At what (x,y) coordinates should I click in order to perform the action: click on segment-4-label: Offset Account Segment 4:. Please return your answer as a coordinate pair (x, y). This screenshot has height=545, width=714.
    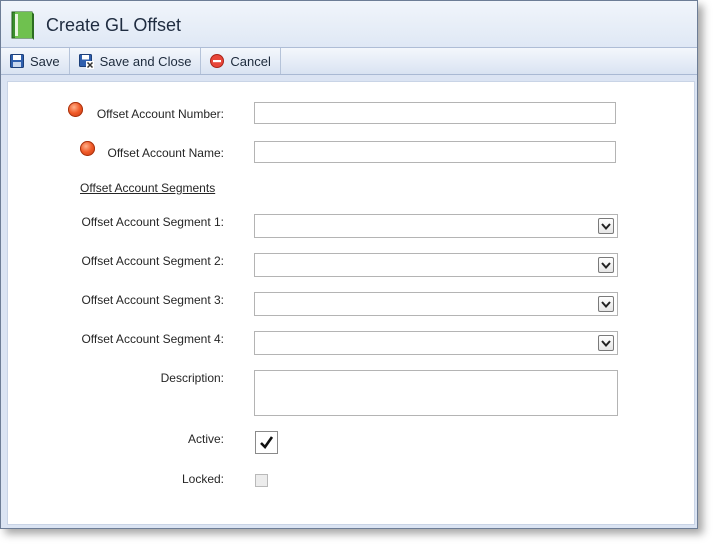
    Looking at the image, I should click on (152, 339).